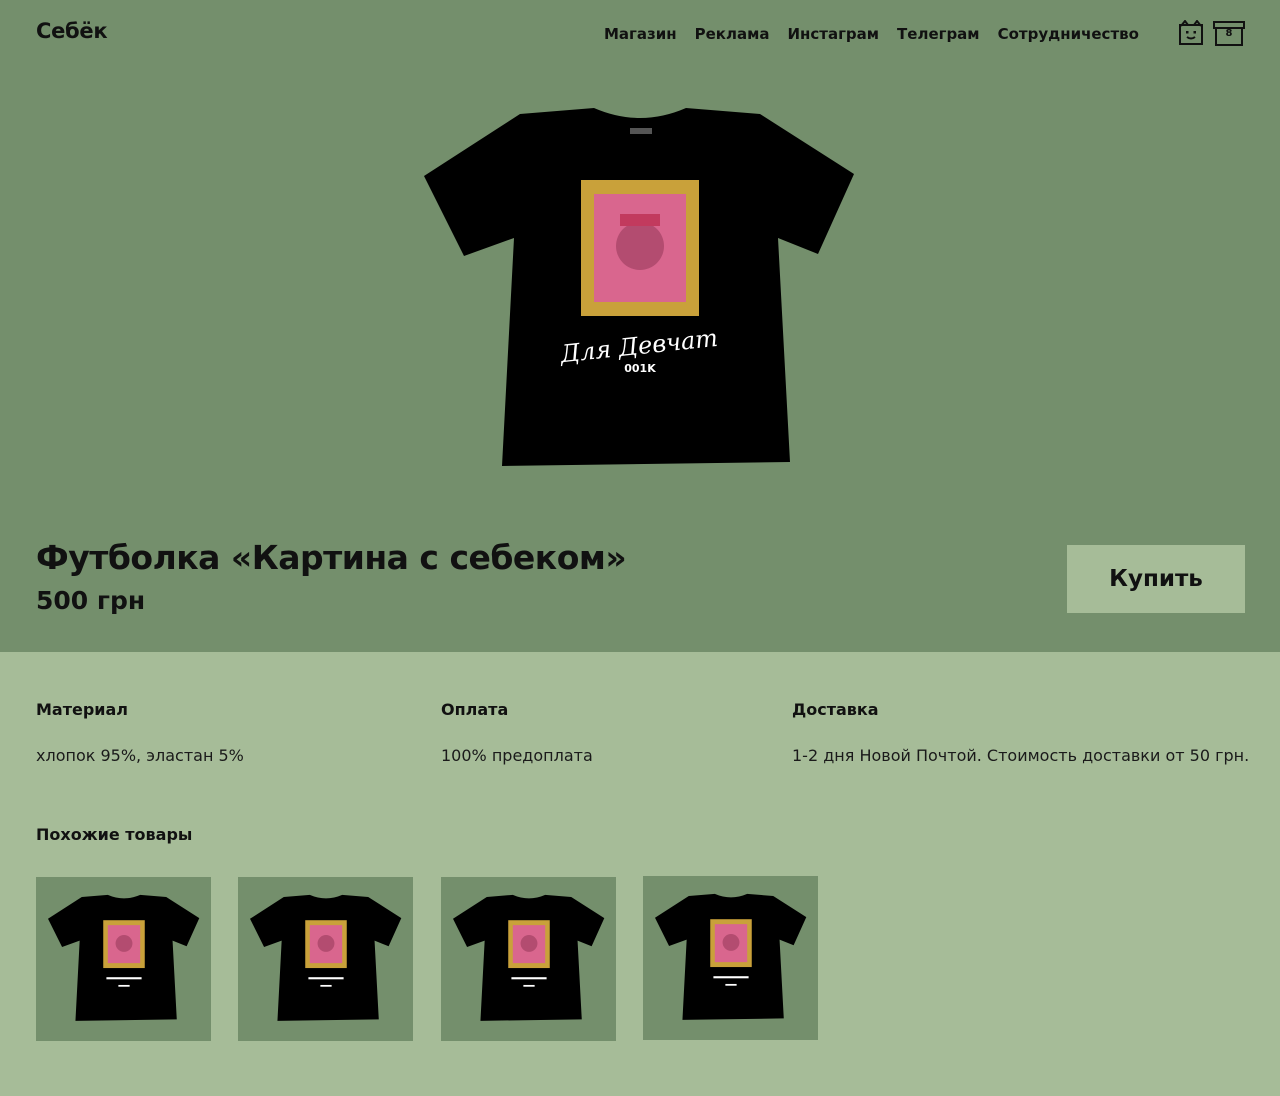 This screenshot has width=1280, height=1096. What do you see at coordinates (1191, 33) in the screenshot?
I see `user-icon` at bounding box center [1191, 33].